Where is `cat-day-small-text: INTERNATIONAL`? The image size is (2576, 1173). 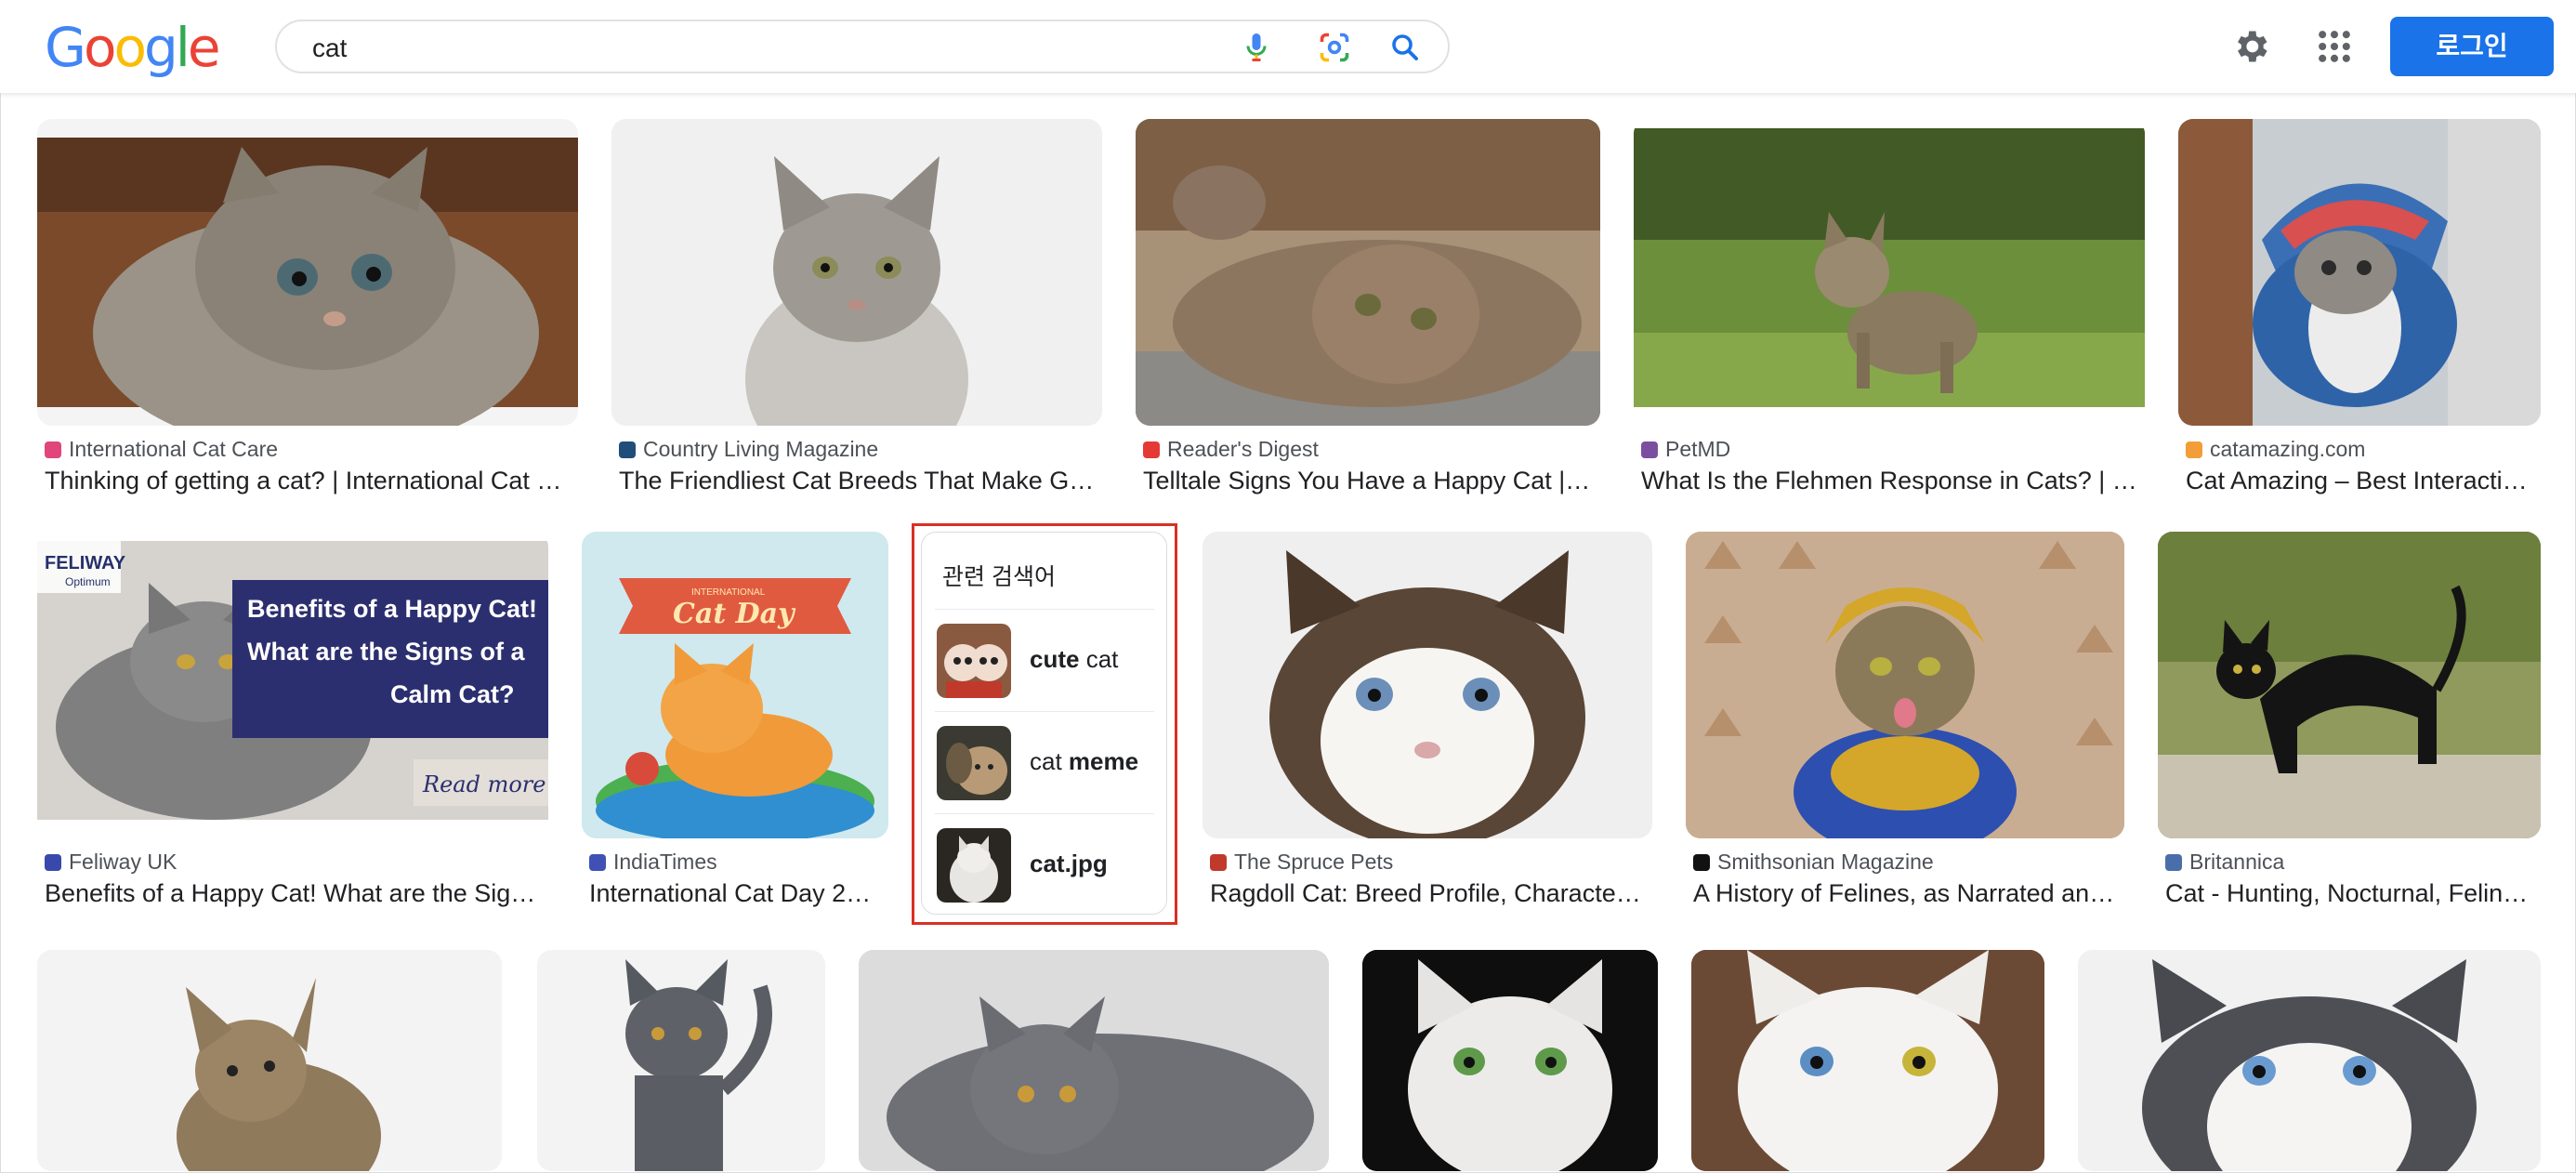
cat-day-small-text: INTERNATIONAL is located at coordinates (728, 592).